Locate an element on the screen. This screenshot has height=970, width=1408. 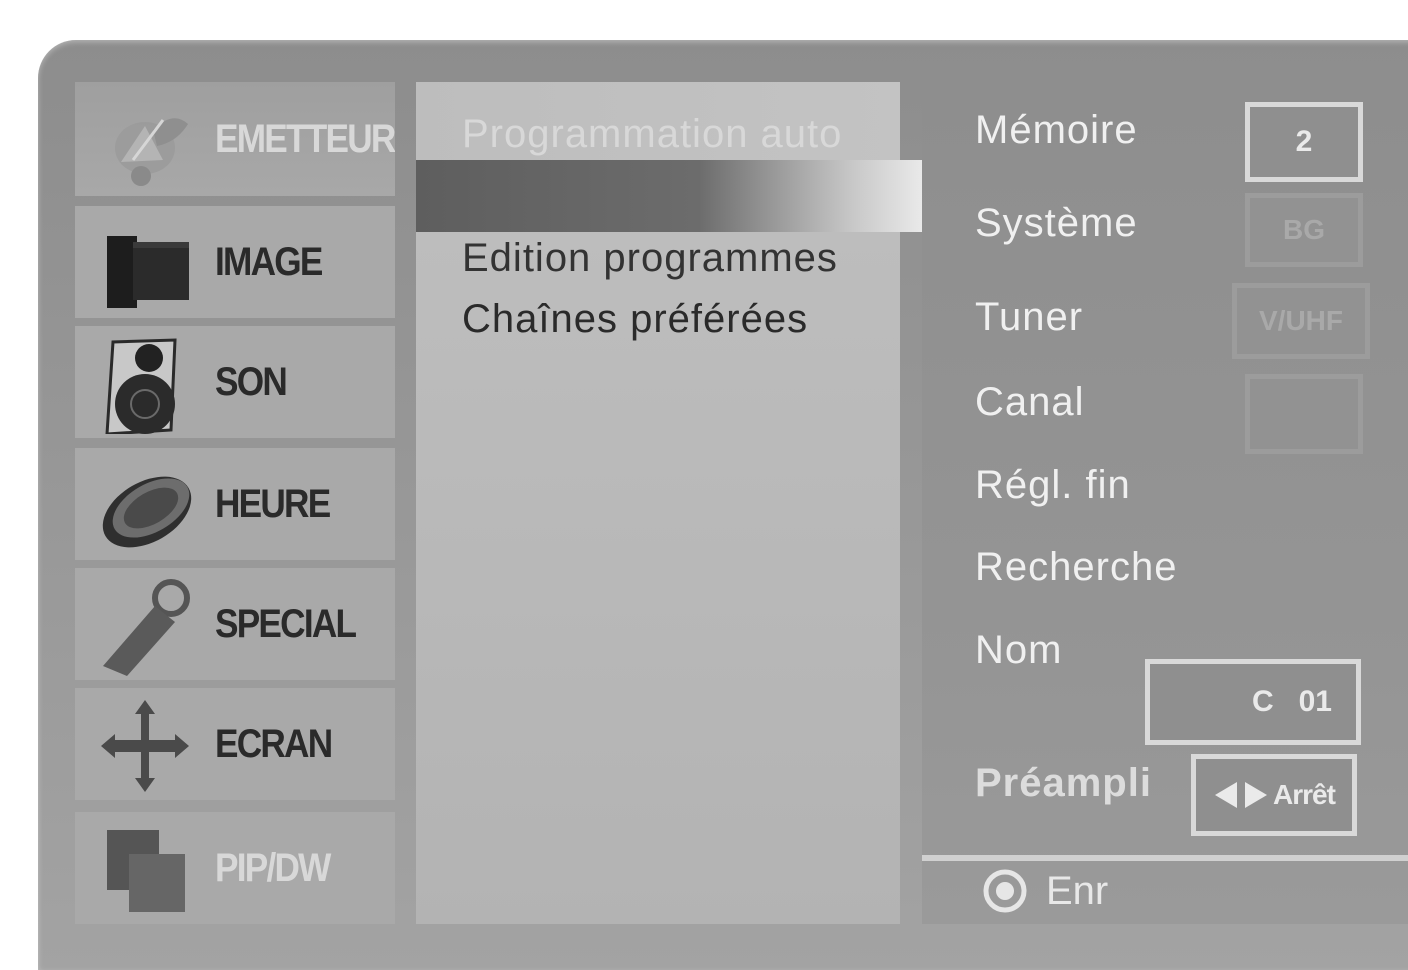
tuner-value-box: V/UHF is located at coordinates (1301, 321).